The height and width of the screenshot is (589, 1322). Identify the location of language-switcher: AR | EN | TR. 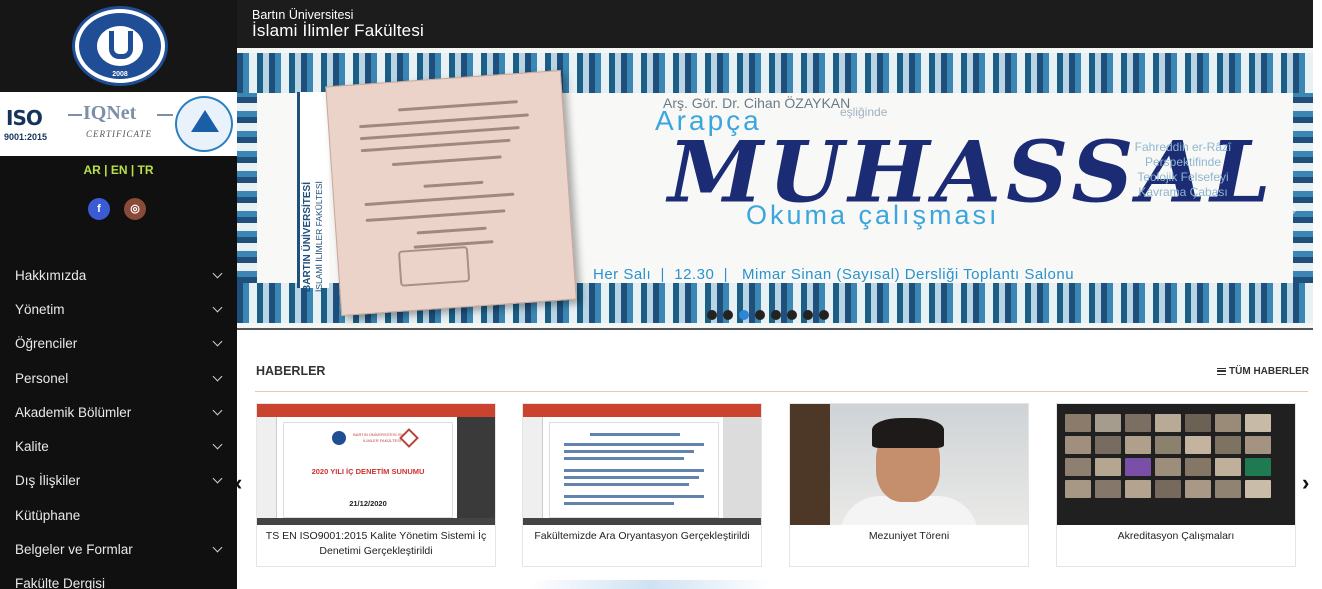
(118, 170).